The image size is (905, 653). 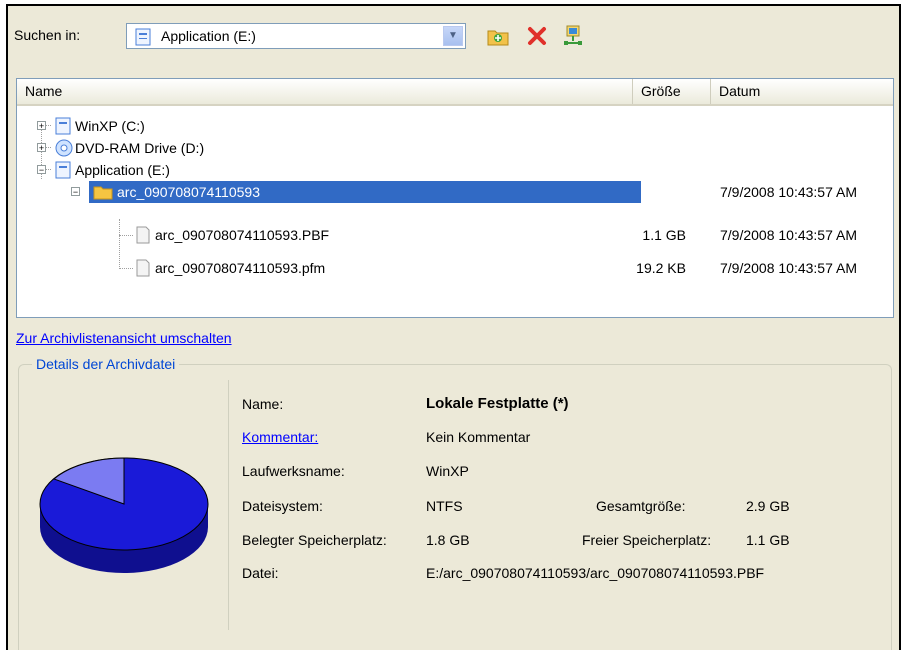 I want to click on used-space-value: 1.8 GB, so click(x=448, y=540).